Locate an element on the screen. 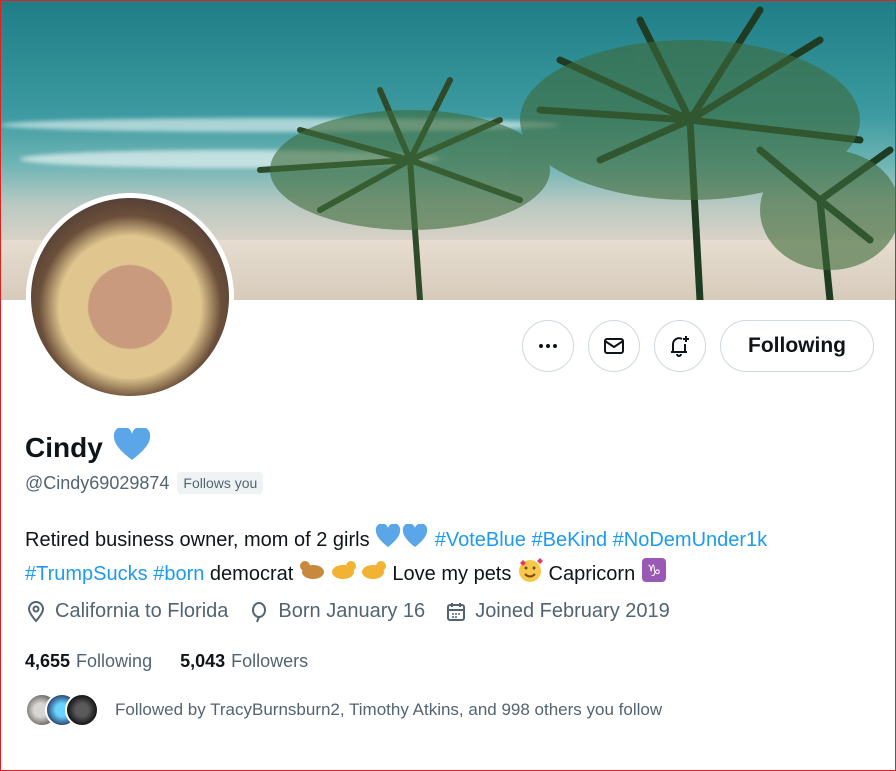  smiling-face-hearts-icon is located at coordinates (530, 574).